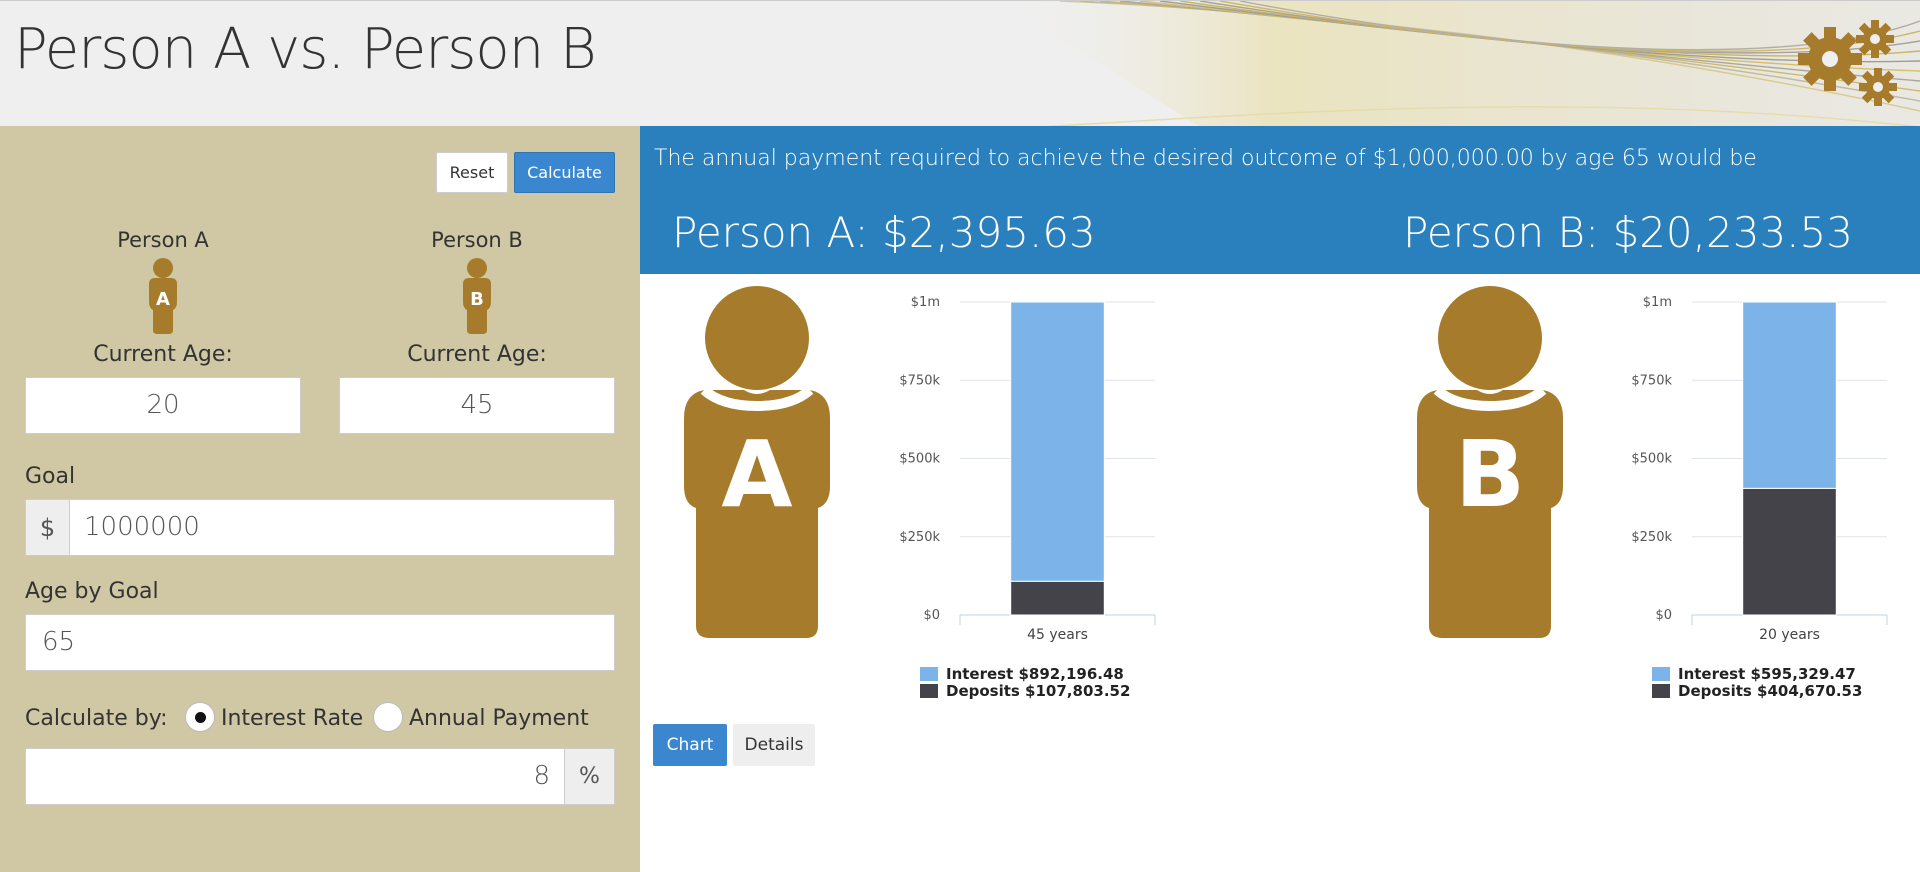 The height and width of the screenshot is (872, 1920). Describe the element at coordinates (472, 172) in the screenshot. I see `reset-button: Reset` at that location.